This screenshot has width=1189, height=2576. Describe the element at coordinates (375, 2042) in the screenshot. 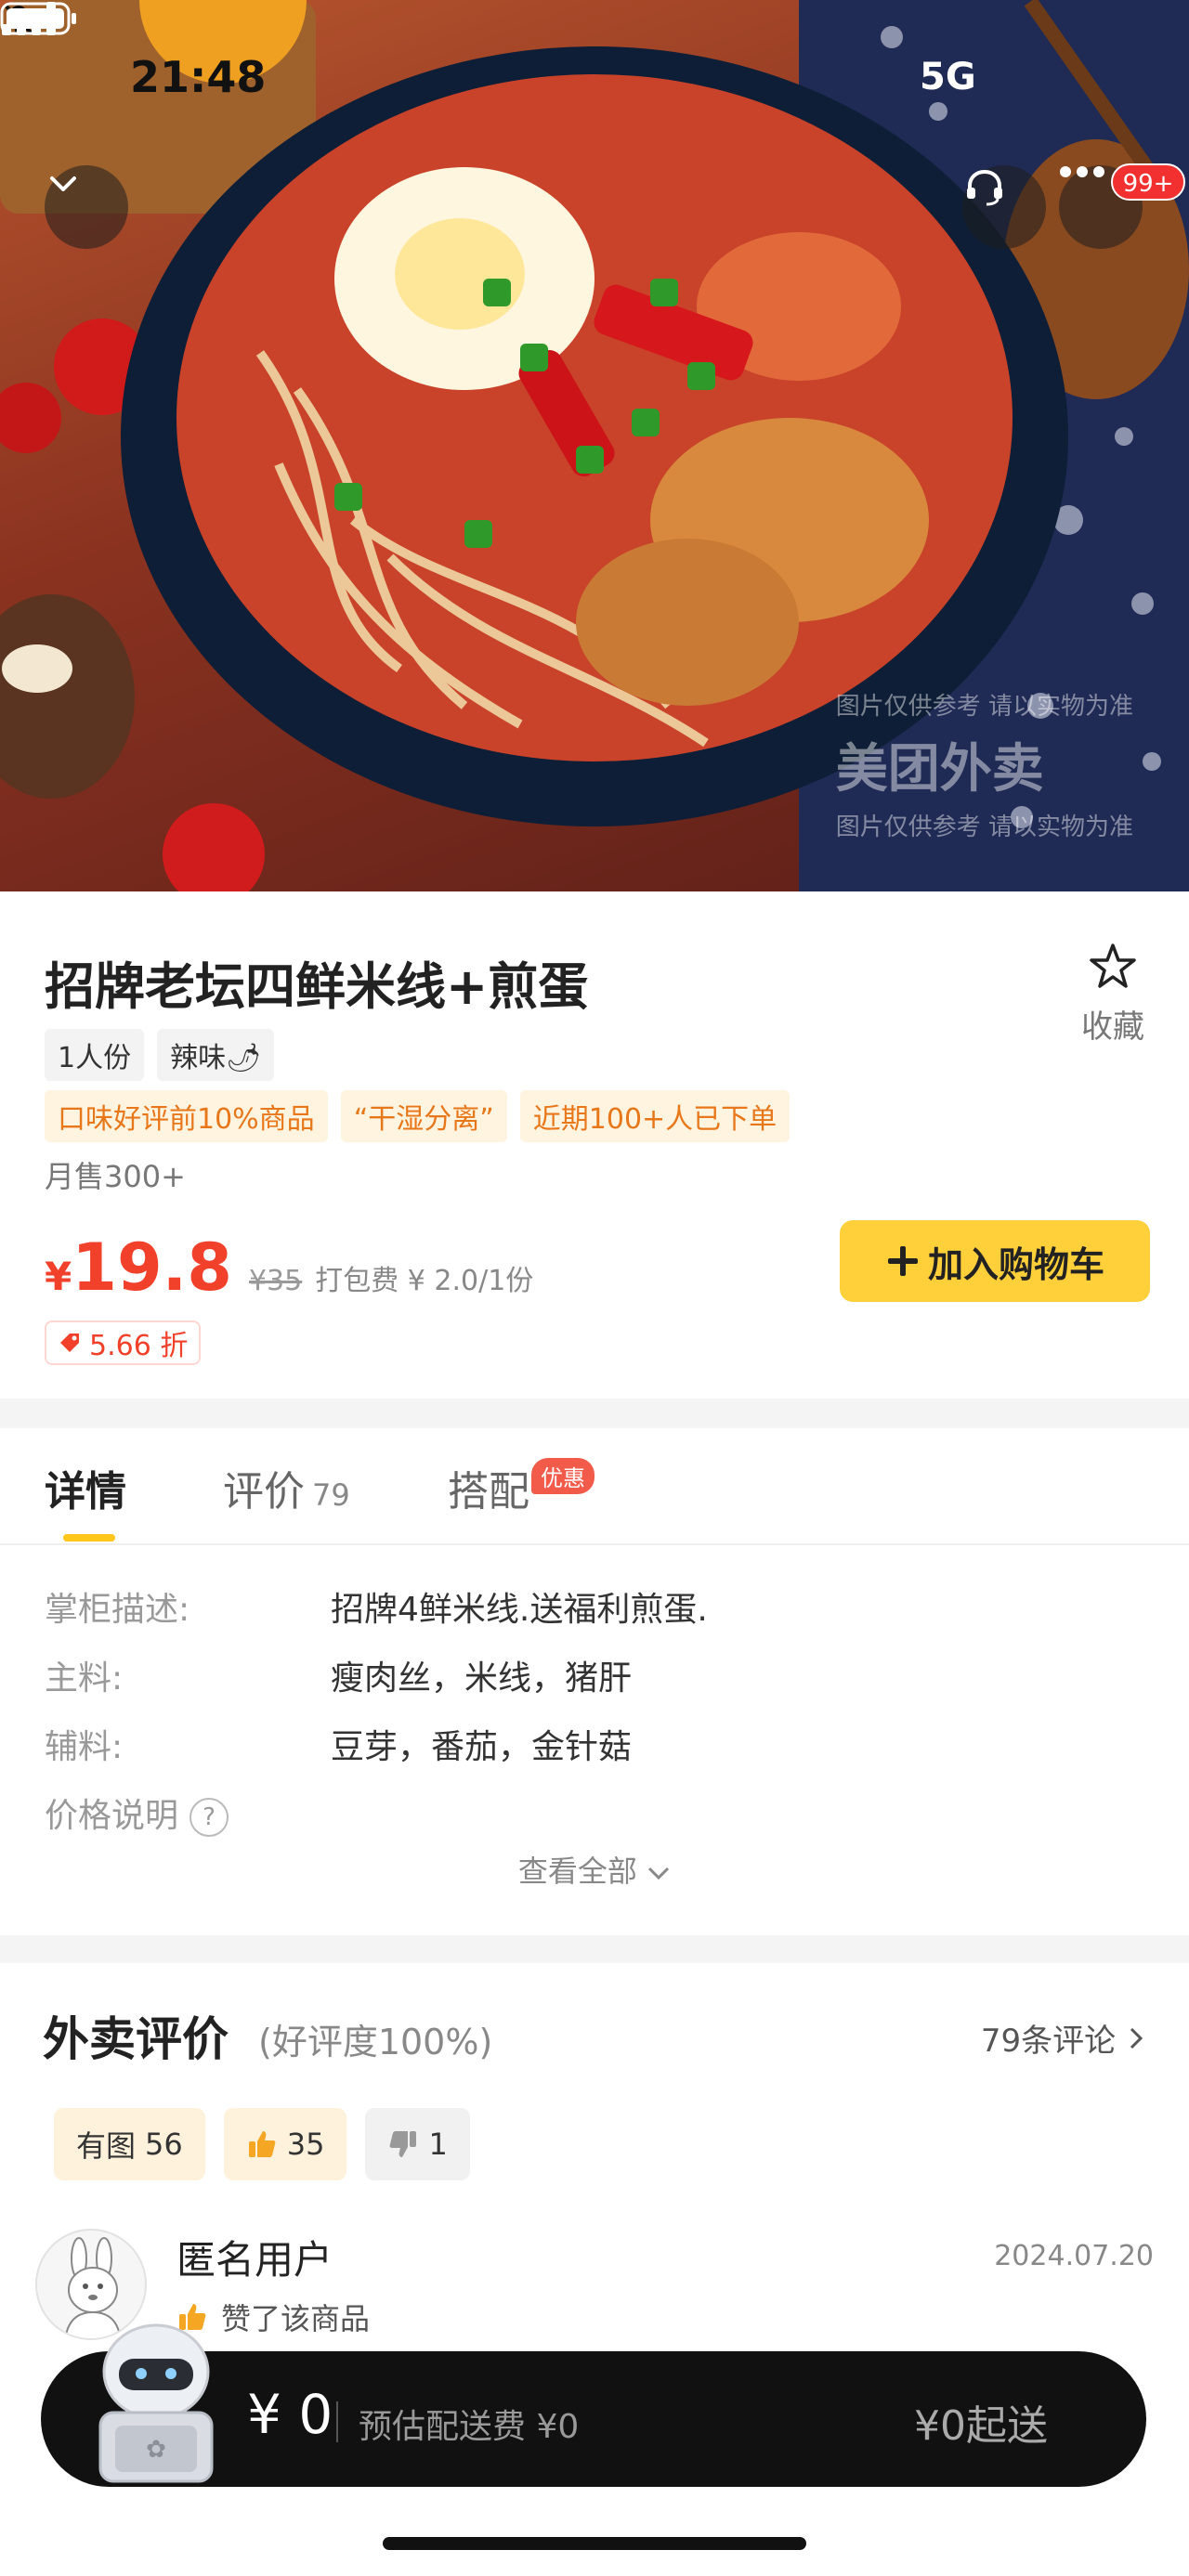

I see `reviews-rating: (好评度100%)` at that location.